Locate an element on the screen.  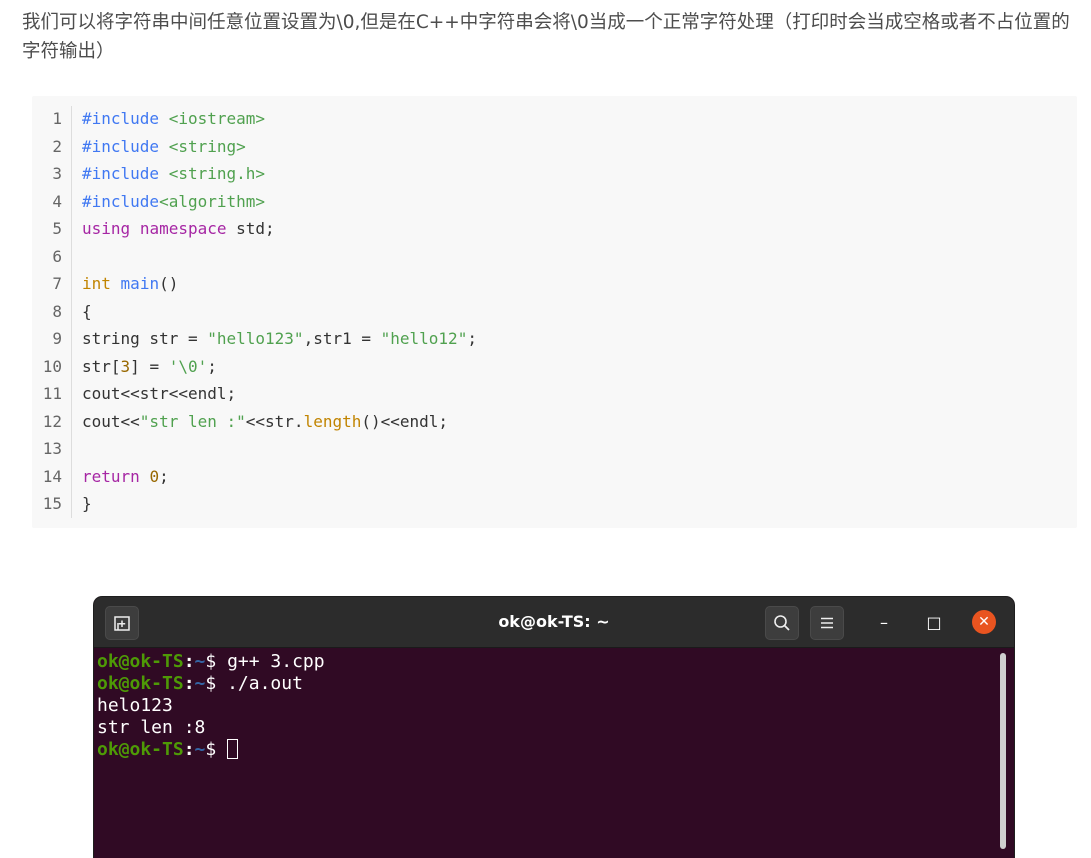
maximize-button: □ is located at coordinates (934, 622).